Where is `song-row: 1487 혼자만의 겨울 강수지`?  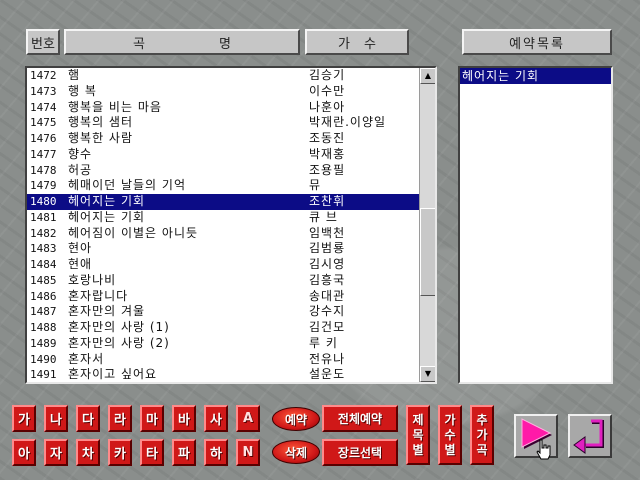
song-row: 1487 혼자만의 겨울 강수지 is located at coordinates (223, 312).